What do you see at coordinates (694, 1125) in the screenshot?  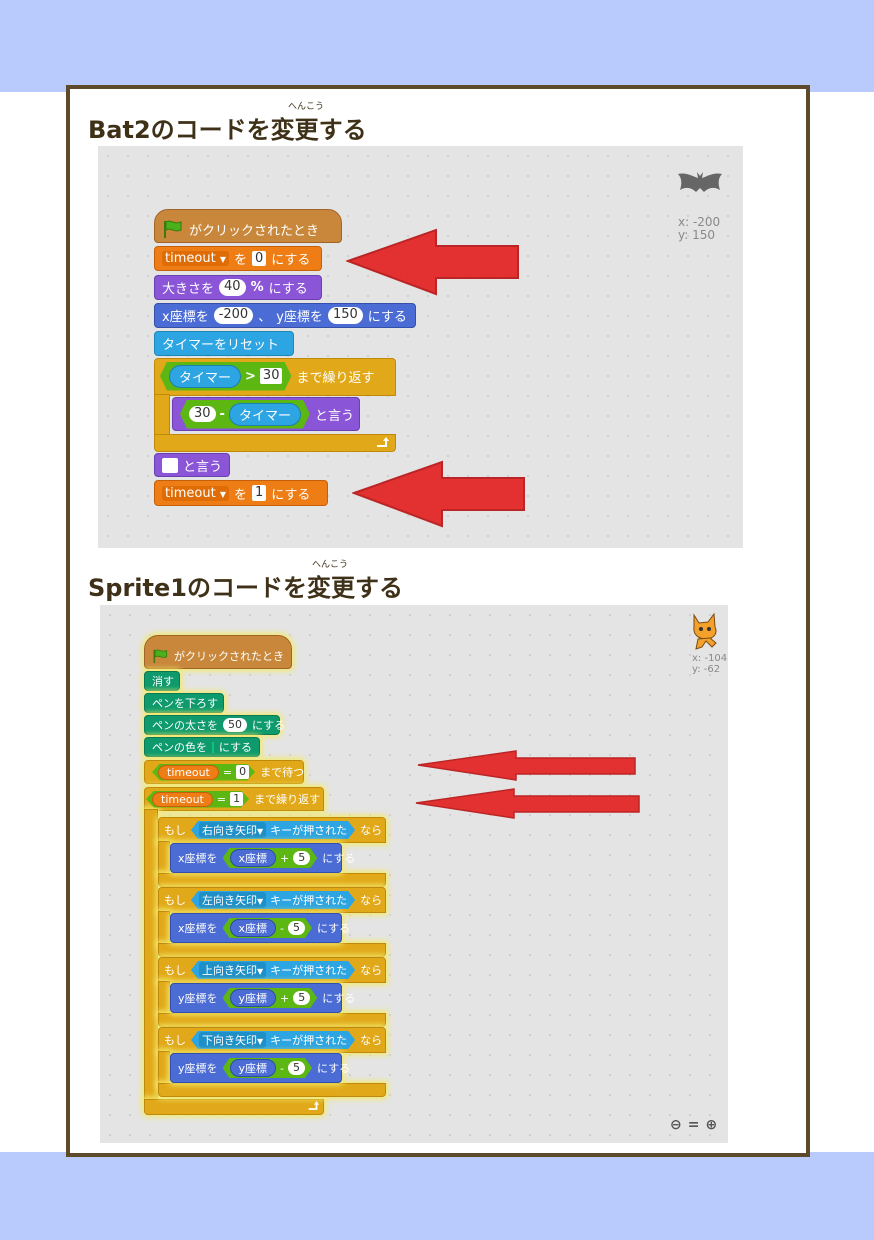 I see `zoom-reset-icon: =` at bounding box center [694, 1125].